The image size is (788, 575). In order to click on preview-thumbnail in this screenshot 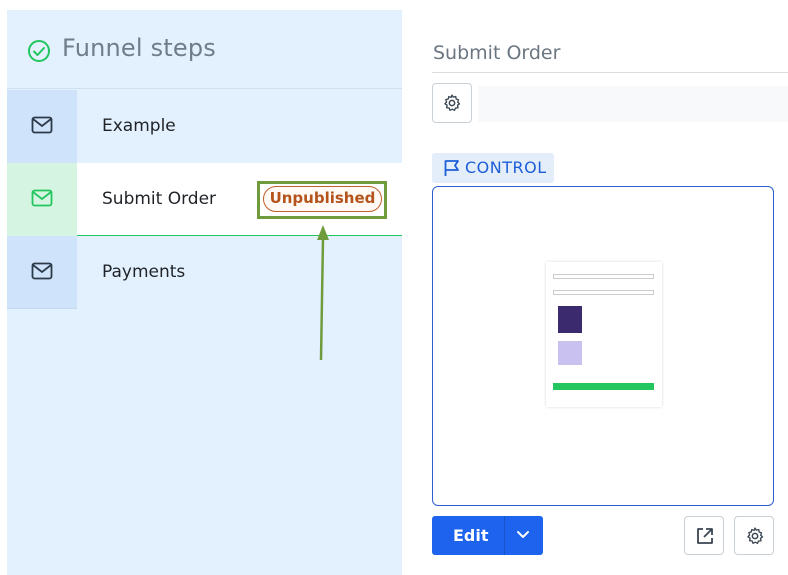, I will do `click(604, 334)`.